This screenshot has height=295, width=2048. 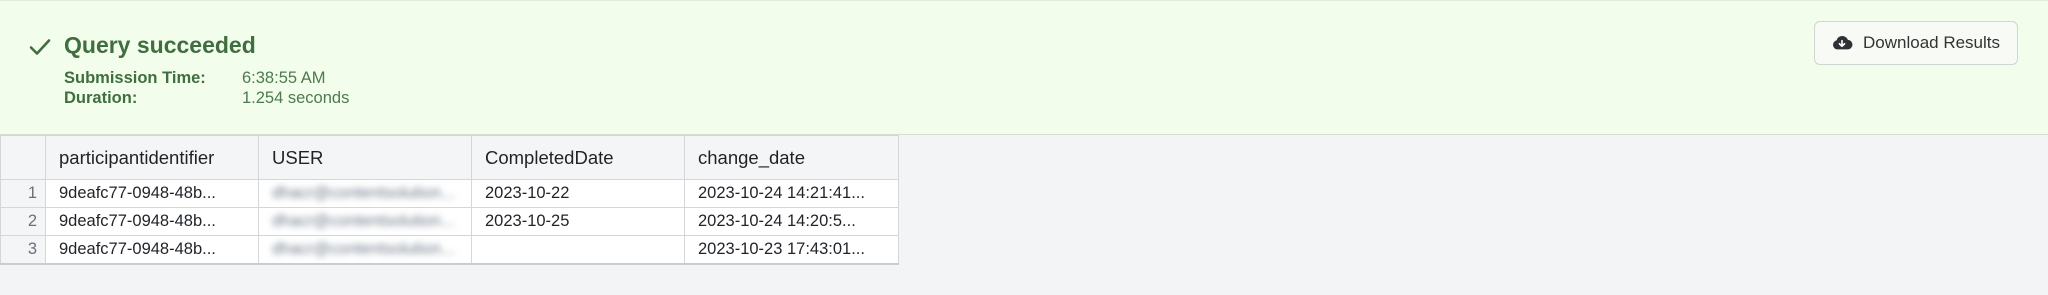 I want to click on cell-completeddate: 2023-10-25, so click(x=578, y=221).